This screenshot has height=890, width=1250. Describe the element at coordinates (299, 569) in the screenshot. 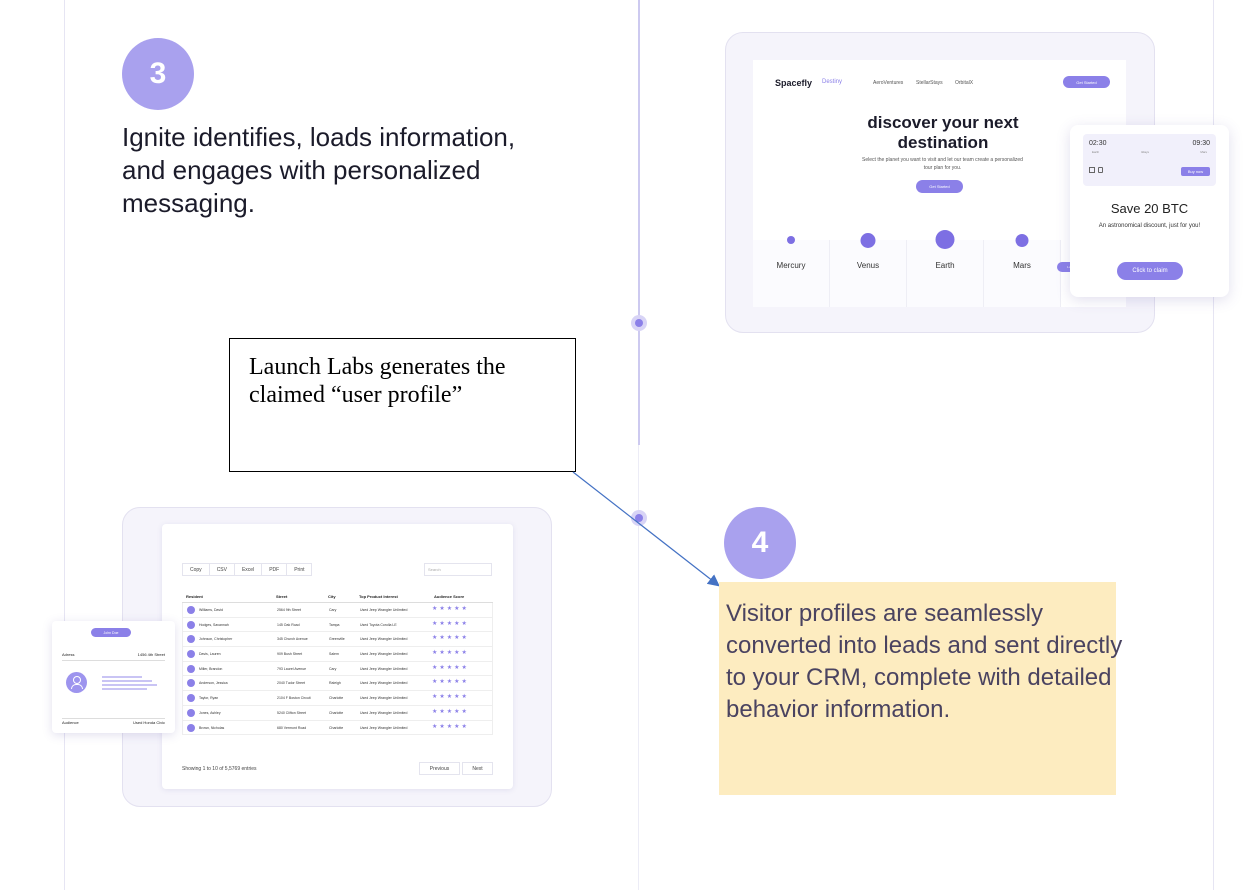

I see `print-button: Print` at that location.